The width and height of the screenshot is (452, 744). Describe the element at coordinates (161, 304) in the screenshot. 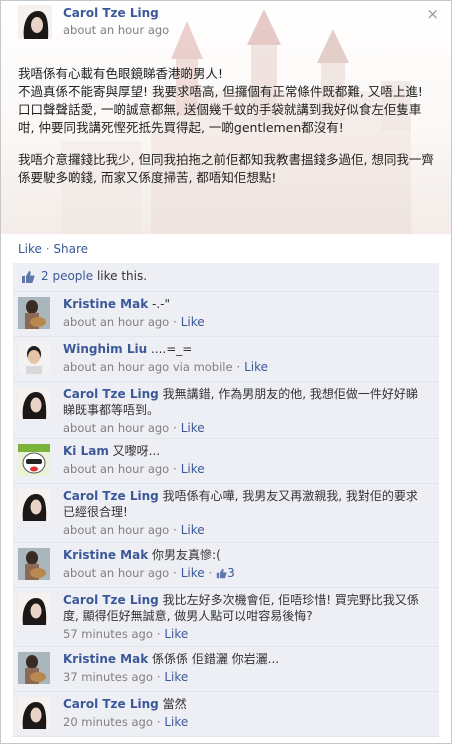

I see `comment-text: -.-"` at that location.